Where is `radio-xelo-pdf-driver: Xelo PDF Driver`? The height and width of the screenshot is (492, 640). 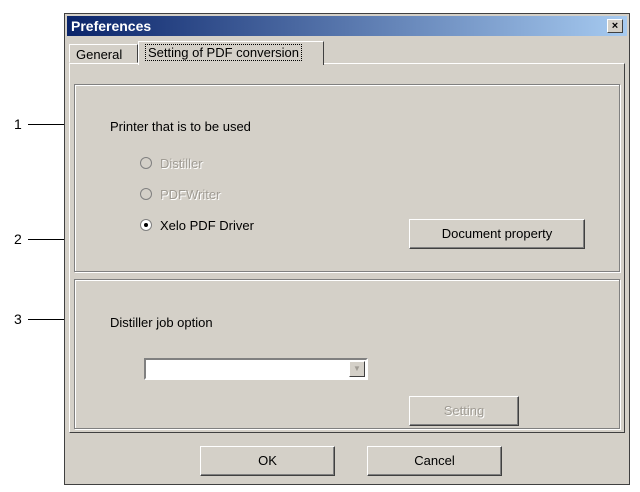 radio-xelo-pdf-driver: Xelo PDF Driver is located at coordinates (197, 225).